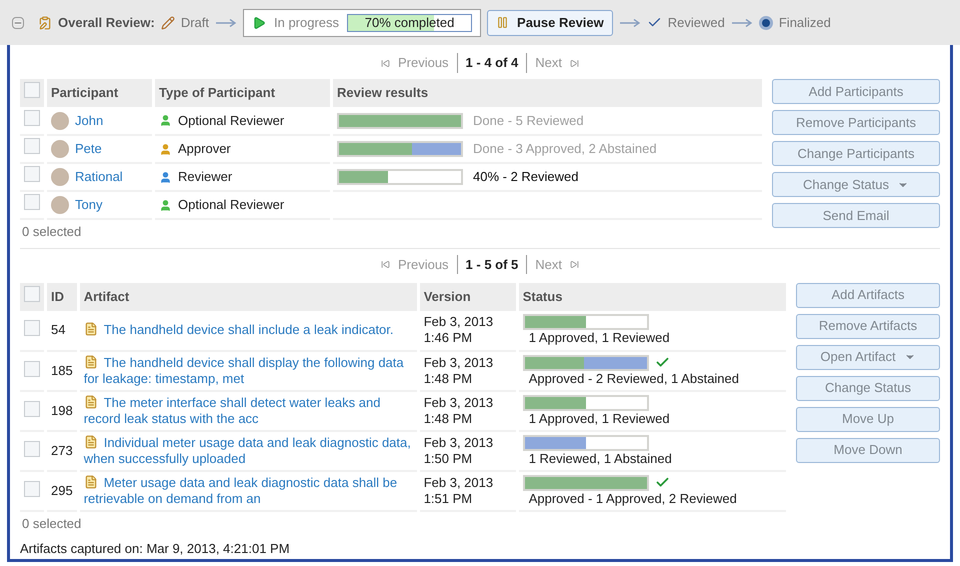 The image size is (960, 566). I want to click on column-header: Participant, so click(100, 93).